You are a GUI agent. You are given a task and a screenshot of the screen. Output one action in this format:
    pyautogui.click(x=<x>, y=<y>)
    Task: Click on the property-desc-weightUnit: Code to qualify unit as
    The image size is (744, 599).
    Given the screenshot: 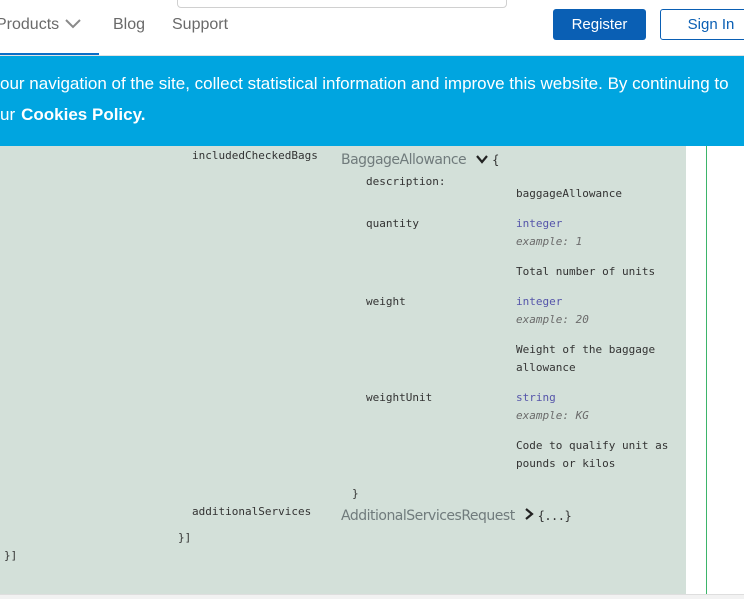 What is the action you would take?
    pyautogui.click(x=592, y=445)
    